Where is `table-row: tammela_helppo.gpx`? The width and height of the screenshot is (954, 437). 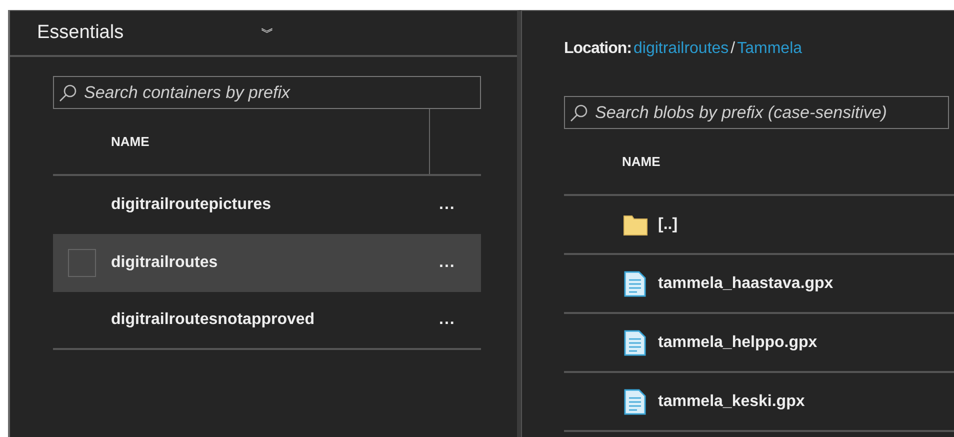
table-row: tammela_helppo.gpx is located at coordinates (759, 343).